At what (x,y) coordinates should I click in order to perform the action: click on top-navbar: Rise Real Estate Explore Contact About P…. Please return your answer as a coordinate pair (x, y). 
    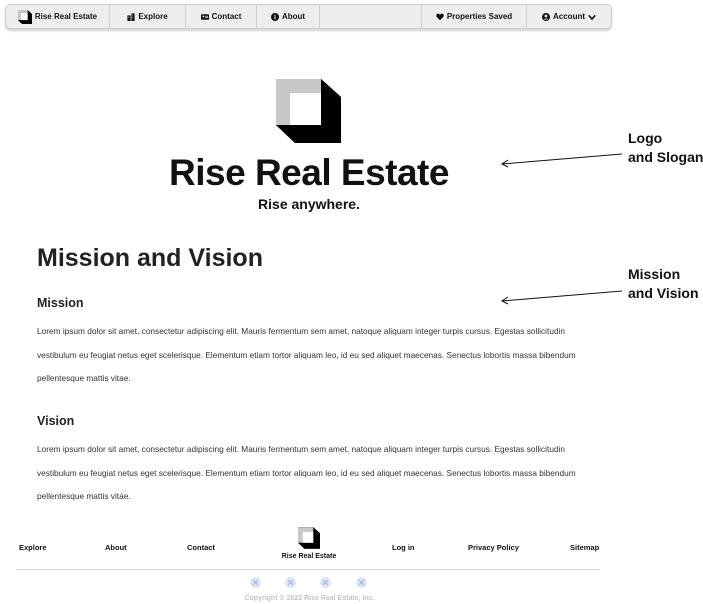
    Looking at the image, I should click on (308, 16).